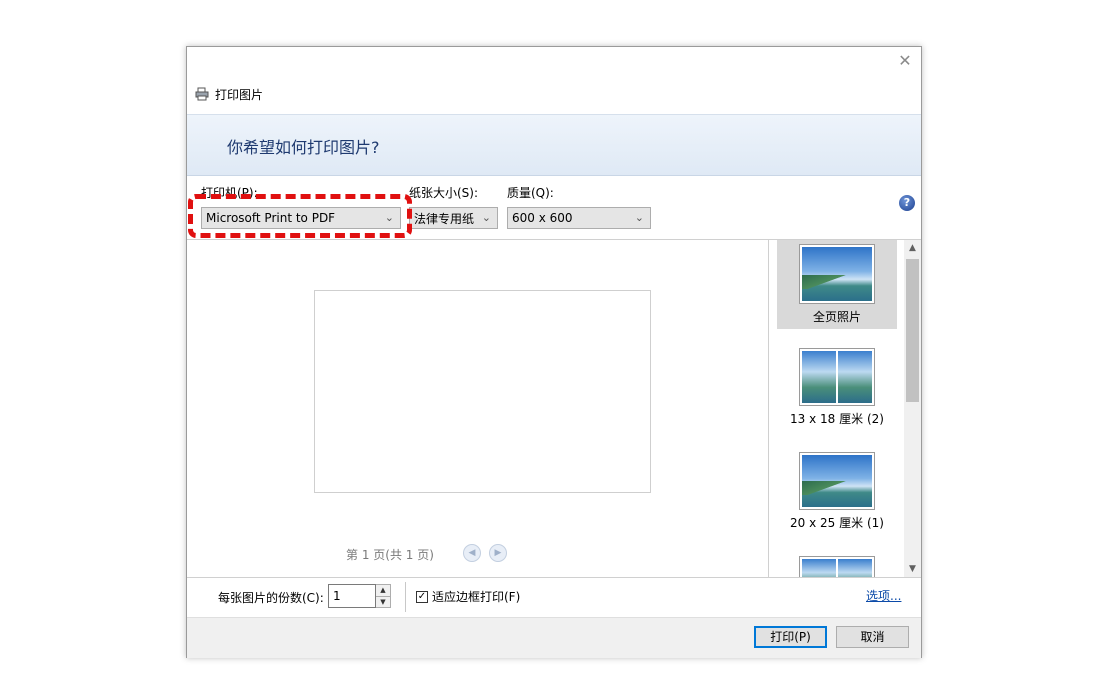 The height and width of the screenshot is (700, 1100). What do you see at coordinates (271, 598) in the screenshot?
I see `copies-label: 每张图片的份数(C):` at bounding box center [271, 598].